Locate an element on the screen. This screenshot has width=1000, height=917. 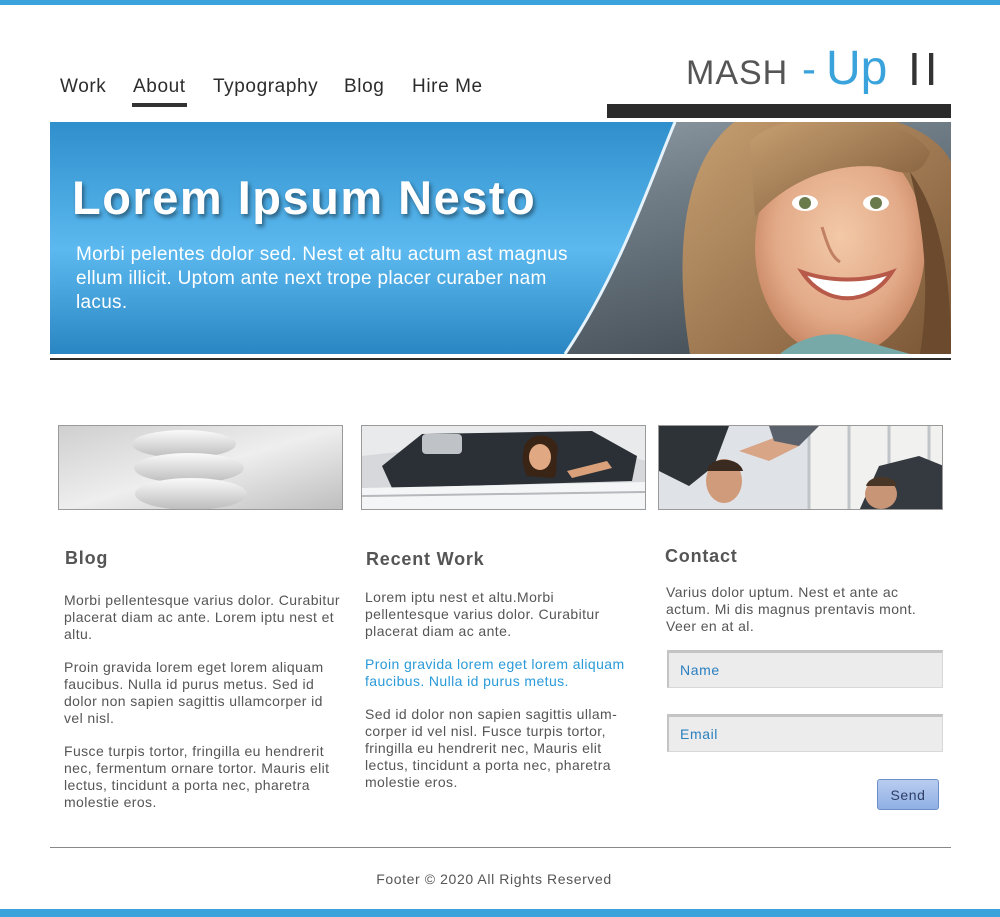
hero-title: Lorem Ipsum Nesto is located at coordinates (304, 197).